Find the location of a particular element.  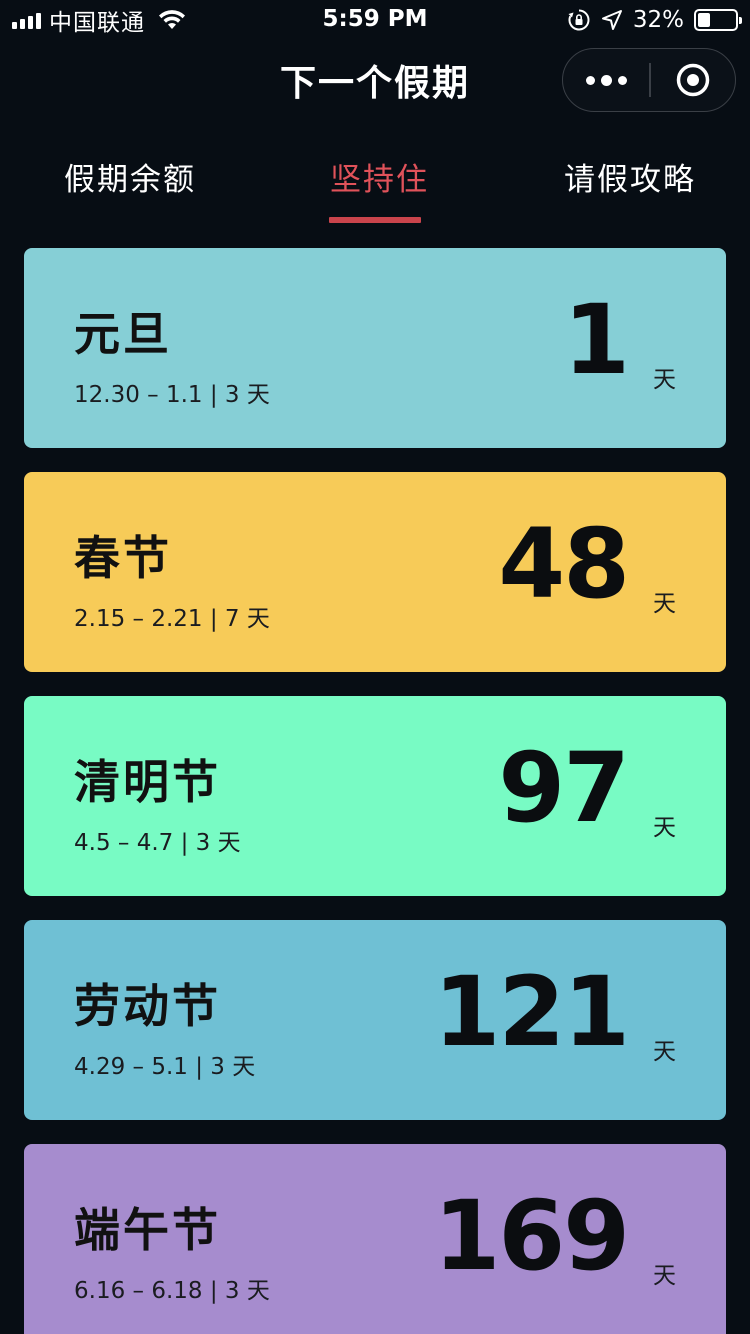

holiday-dates: 6.16 – 6.18 | 3 天 is located at coordinates (172, 1291).